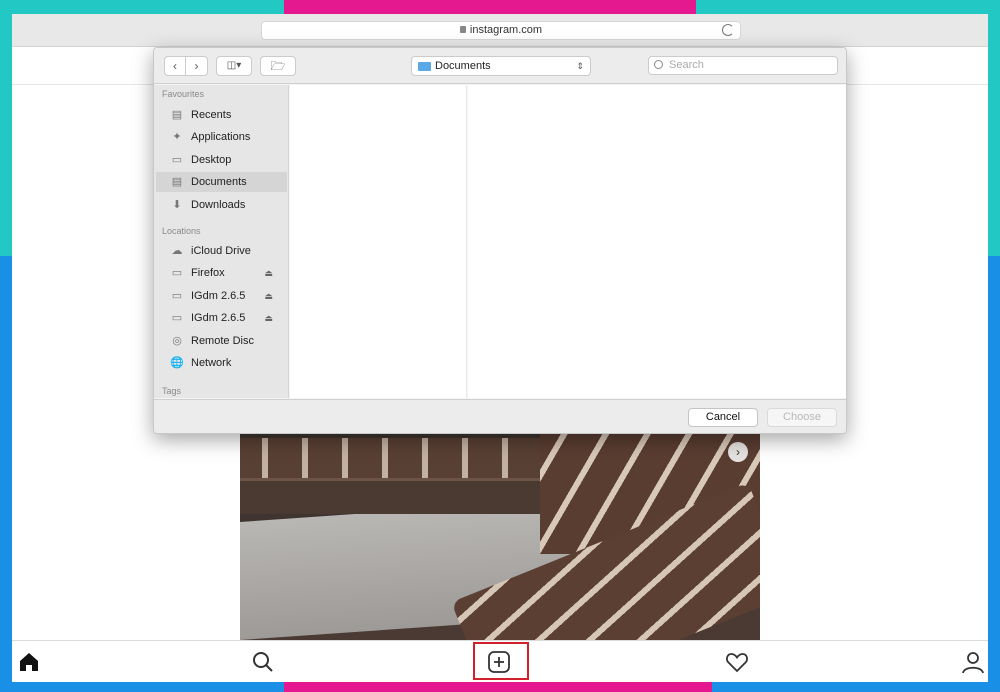 The image size is (1000, 692). I want to click on search-input: Search, so click(743, 65).